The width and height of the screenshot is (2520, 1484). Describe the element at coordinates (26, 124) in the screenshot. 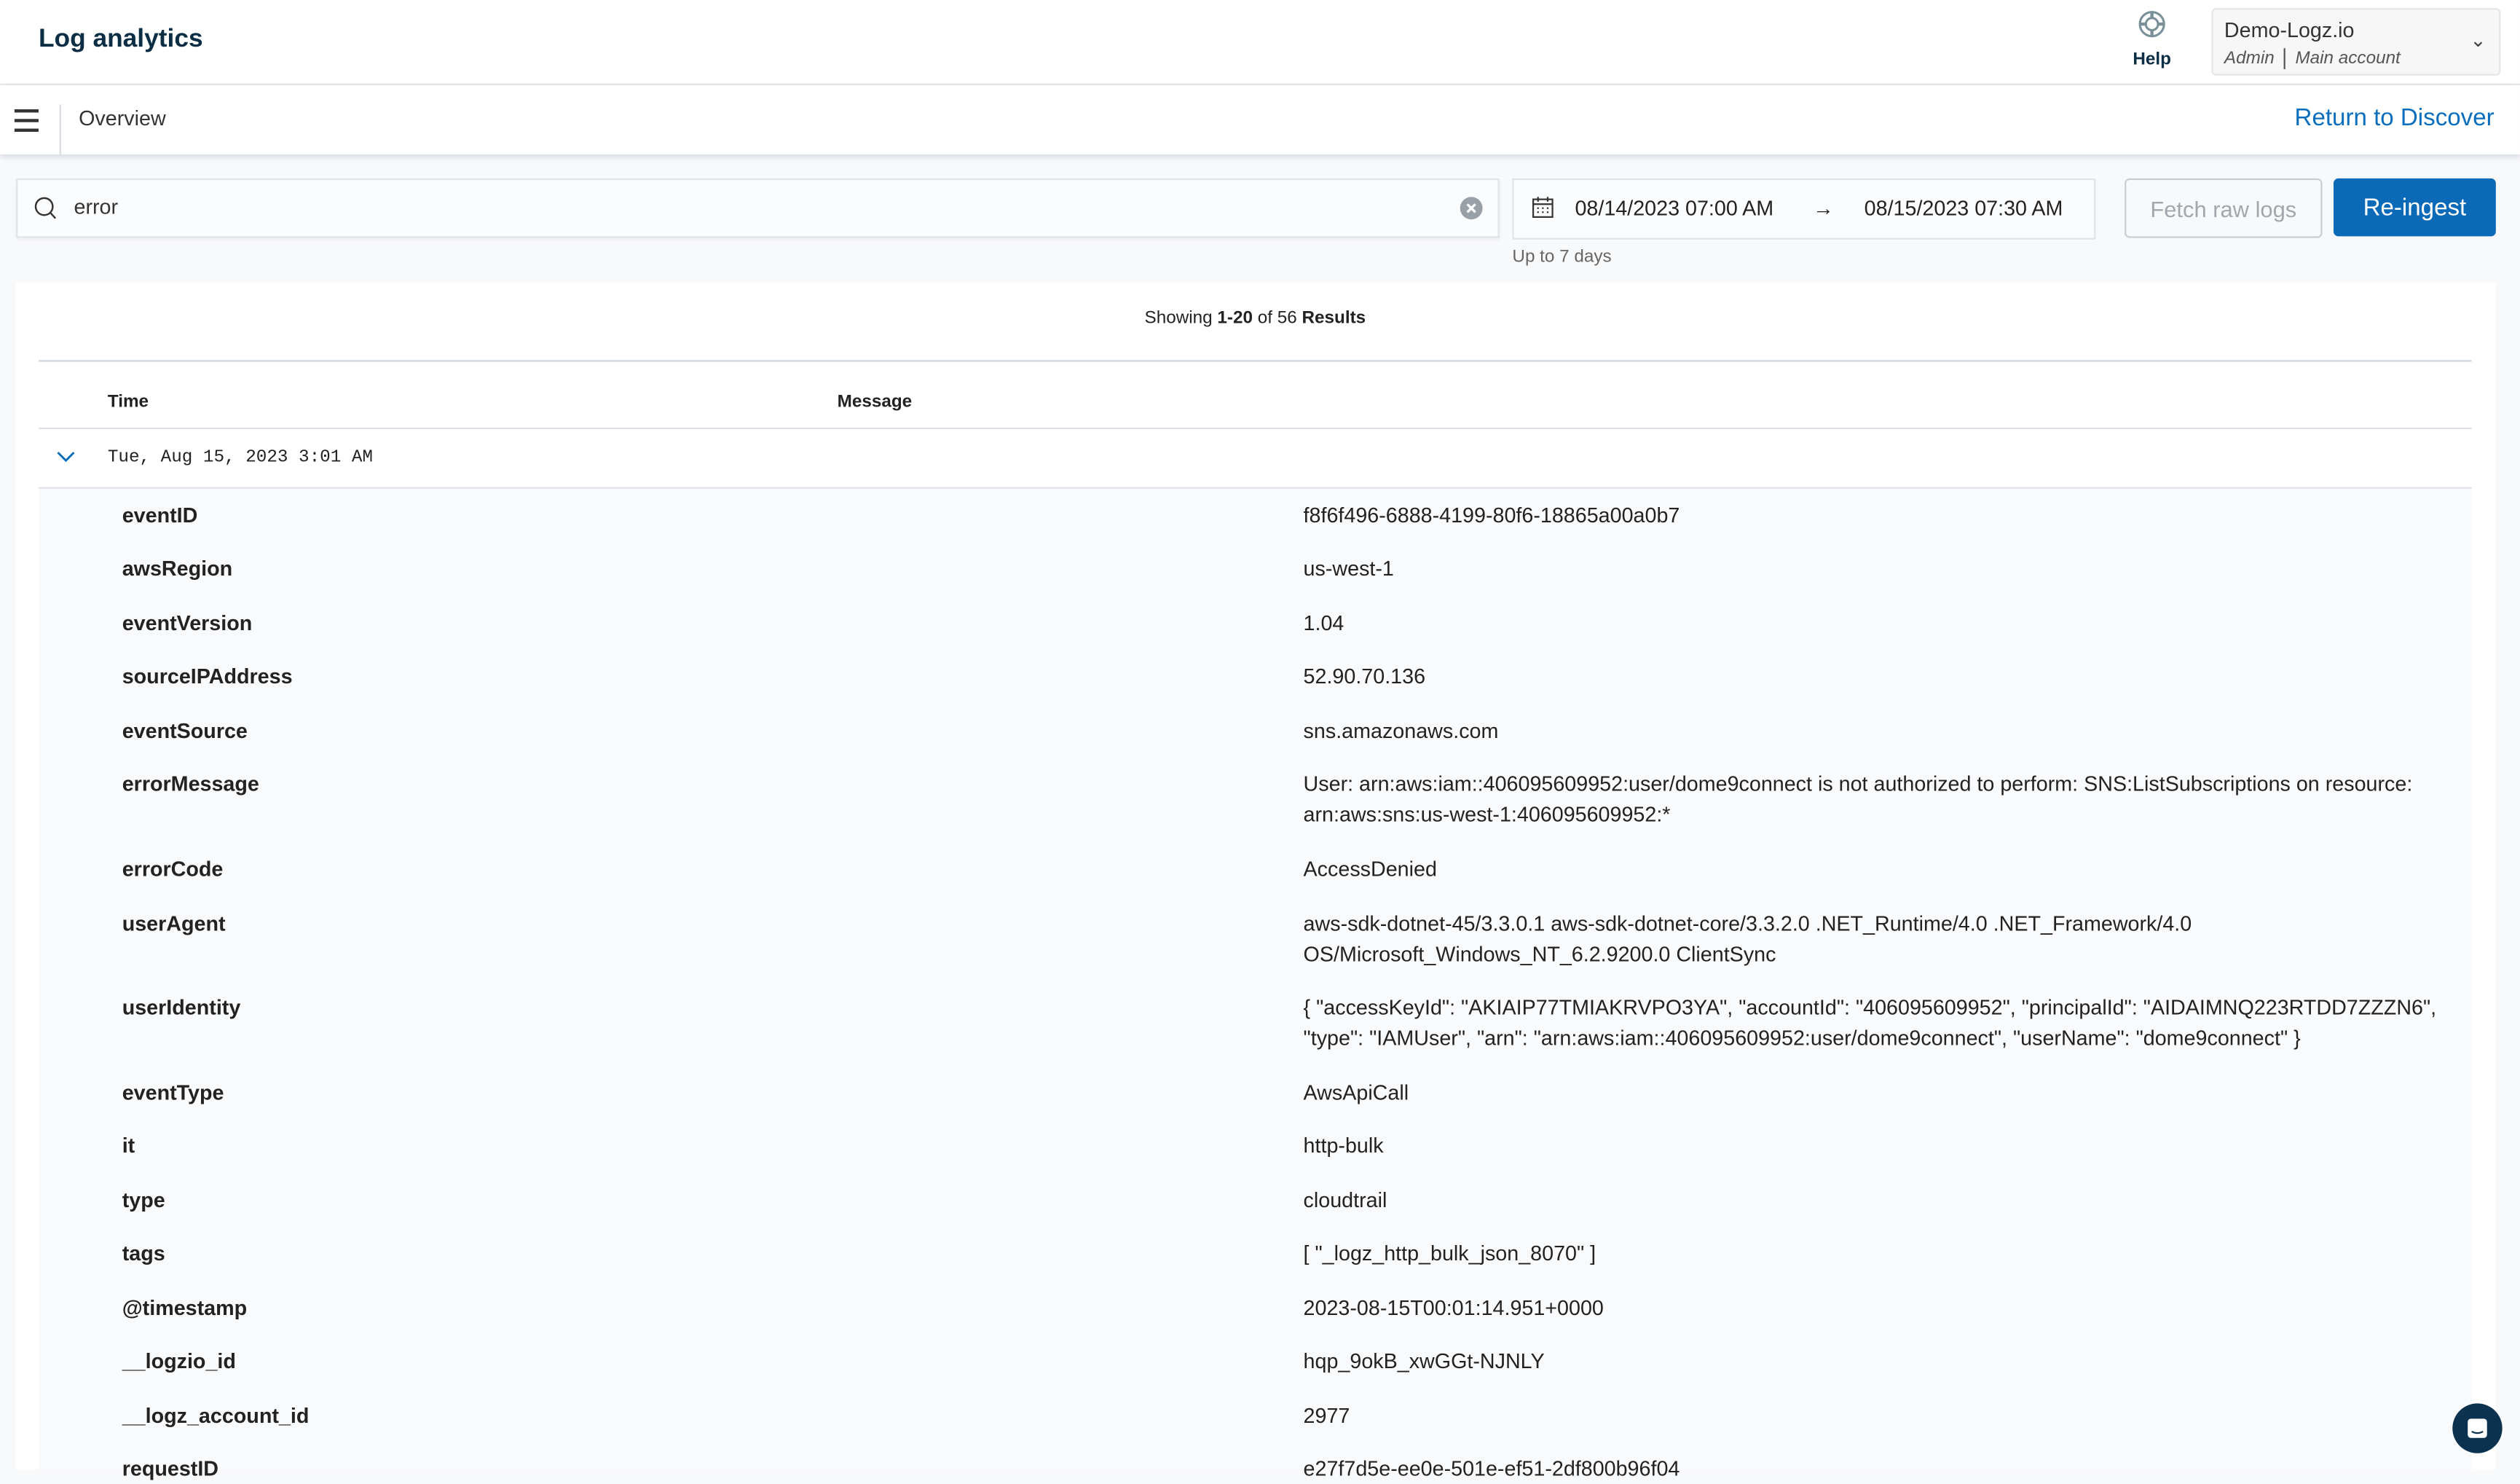

I see `menu-icon` at that location.